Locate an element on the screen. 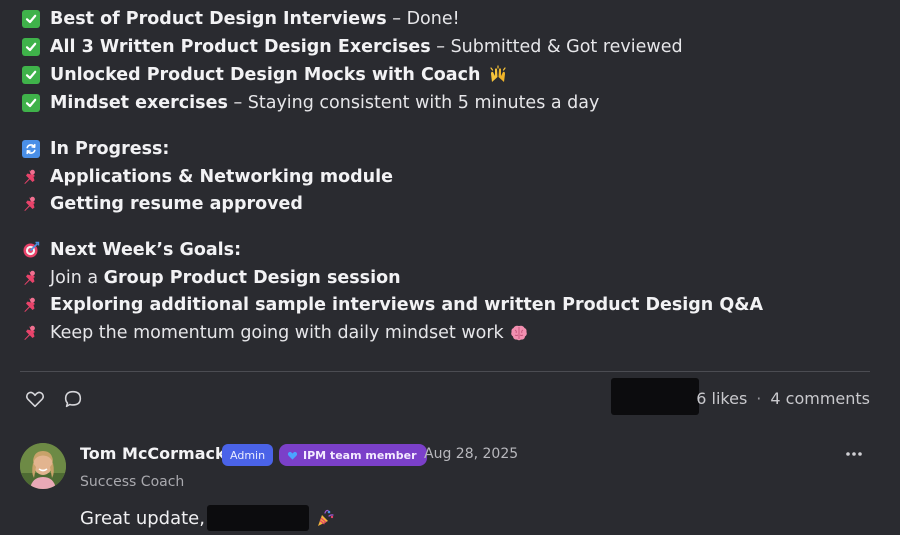  done-item-title: All 3 Written Product Design Exercises is located at coordinates (240, 47).